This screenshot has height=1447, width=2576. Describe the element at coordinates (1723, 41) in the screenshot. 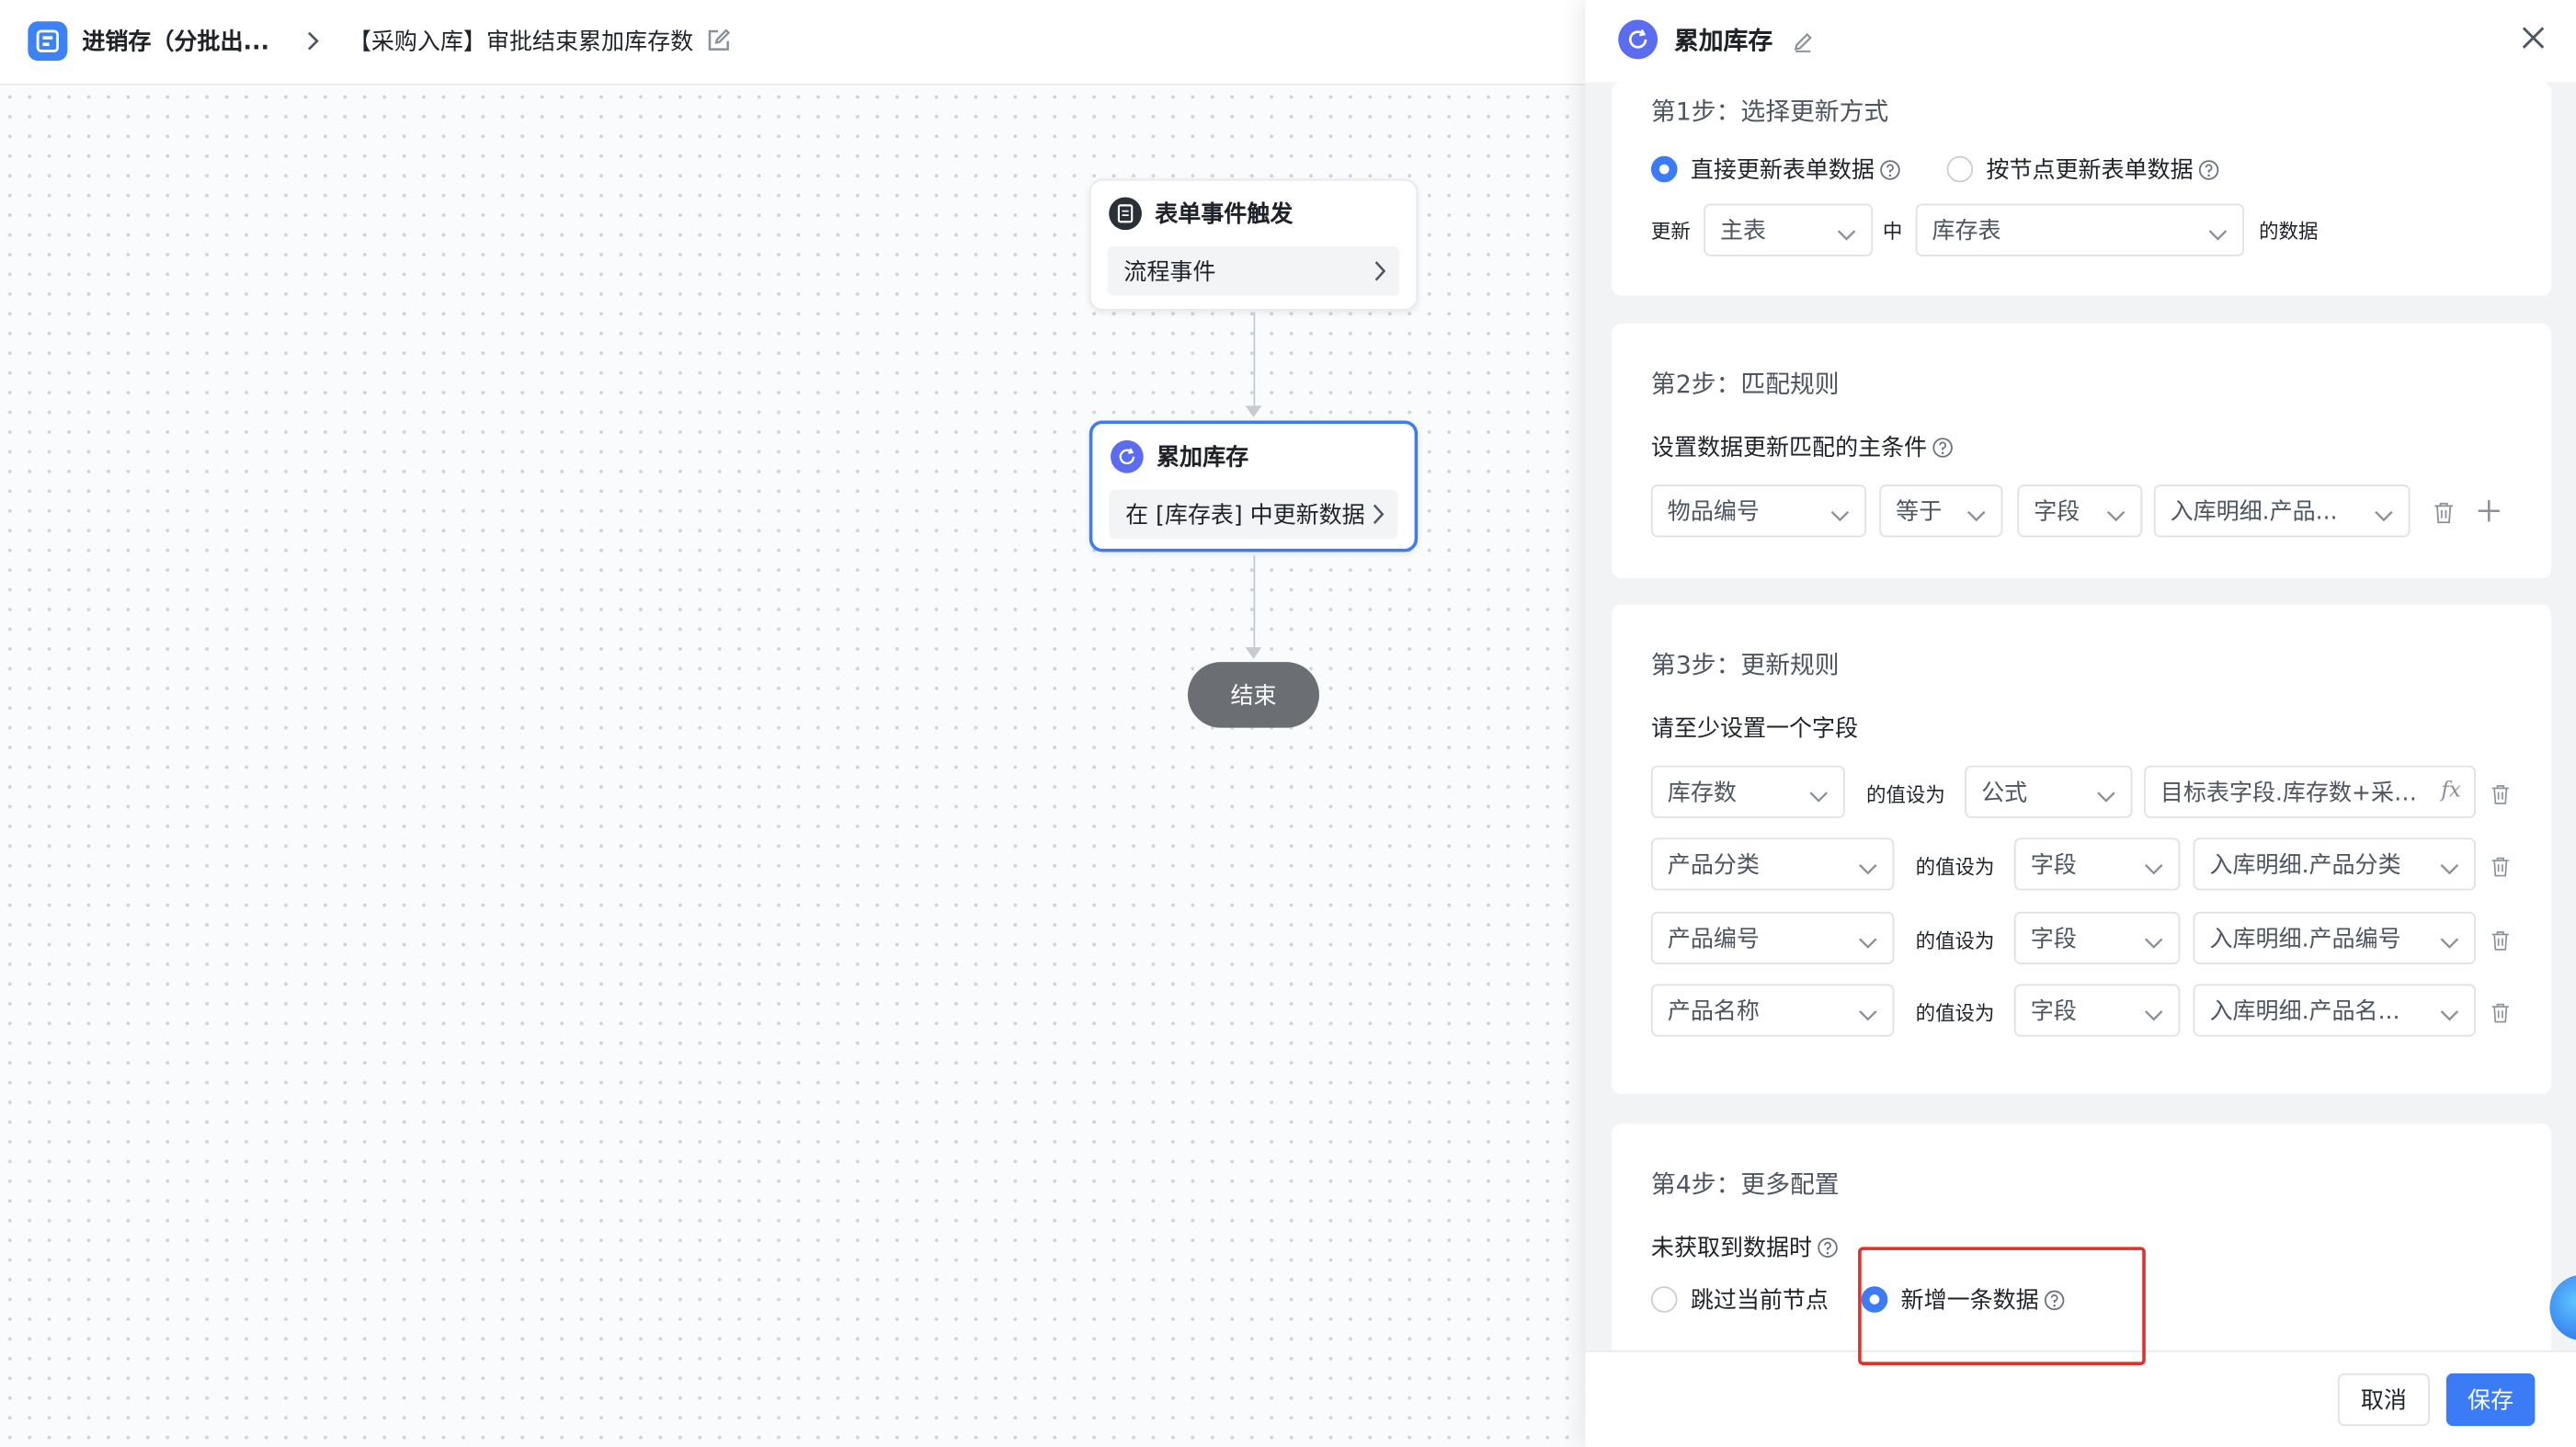

I see `panel-title: 累加库存` at that location.